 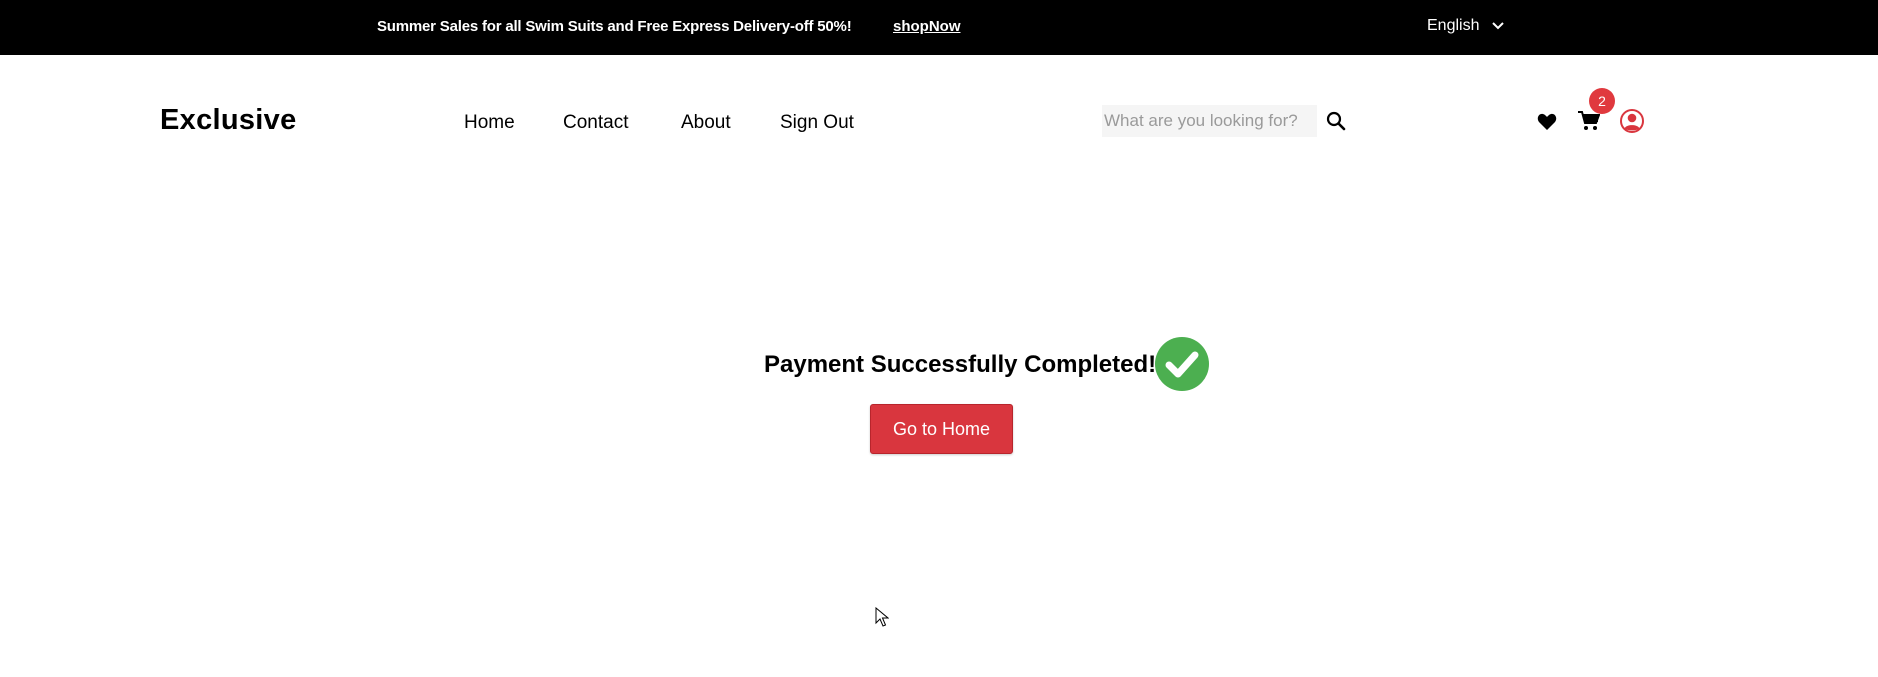 What do you see at coordinates (595, 123) in the screenshot?
I see `nav-contact: Contact` at bounding box center [595, 123].